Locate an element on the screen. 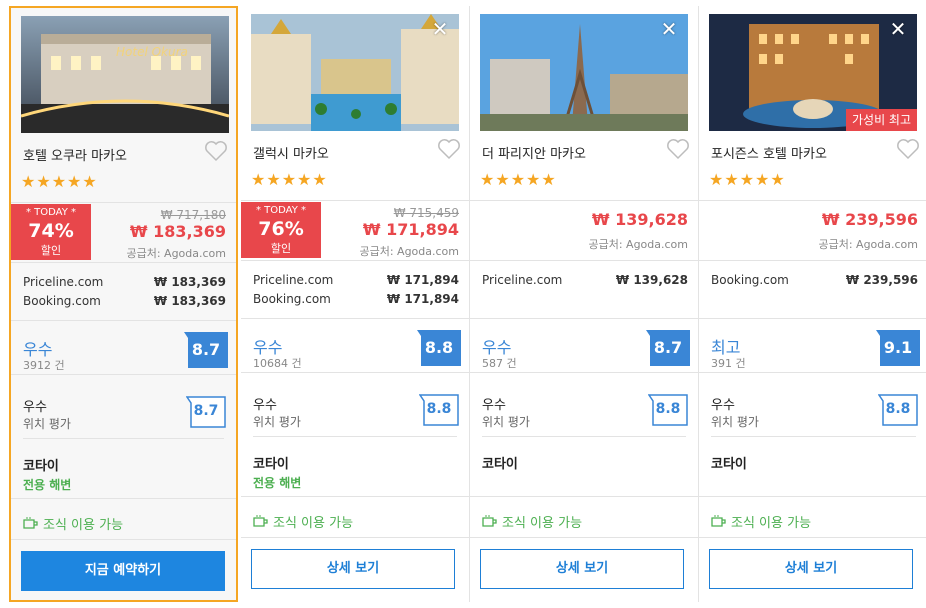 The width and height of the screenshot is (926, 608). review-score: 9.1 is located at coordinates (898, 347).